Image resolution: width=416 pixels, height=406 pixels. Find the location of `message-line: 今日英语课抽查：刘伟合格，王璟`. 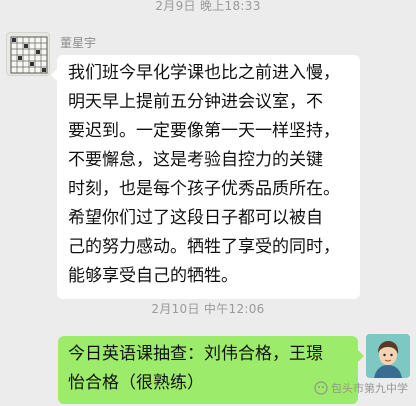

message-line: 今日英语课抽查：刘伟合格，王璟 is located at coordinates (195, 354).